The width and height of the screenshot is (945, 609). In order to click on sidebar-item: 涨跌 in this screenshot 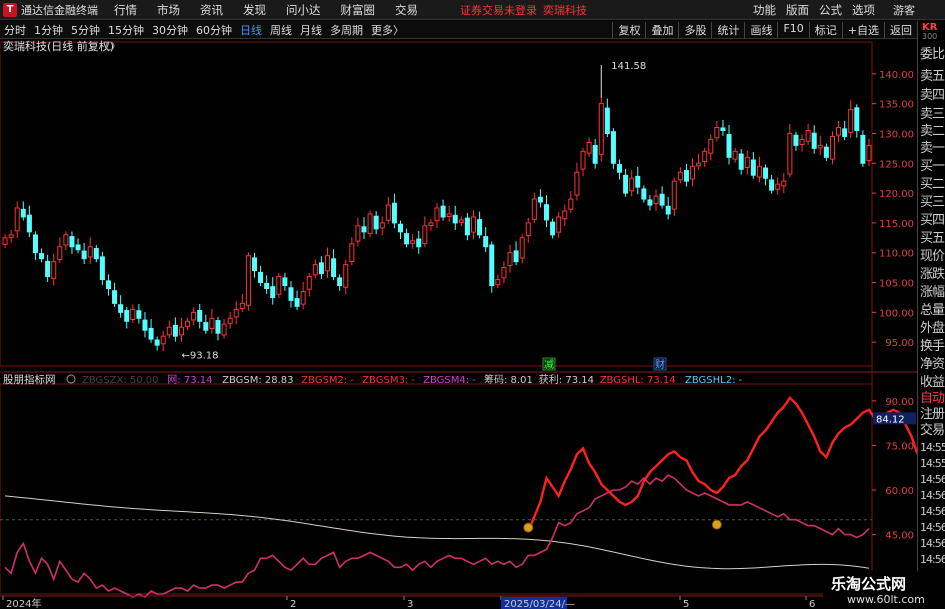, I will do `click(932, 274)`.